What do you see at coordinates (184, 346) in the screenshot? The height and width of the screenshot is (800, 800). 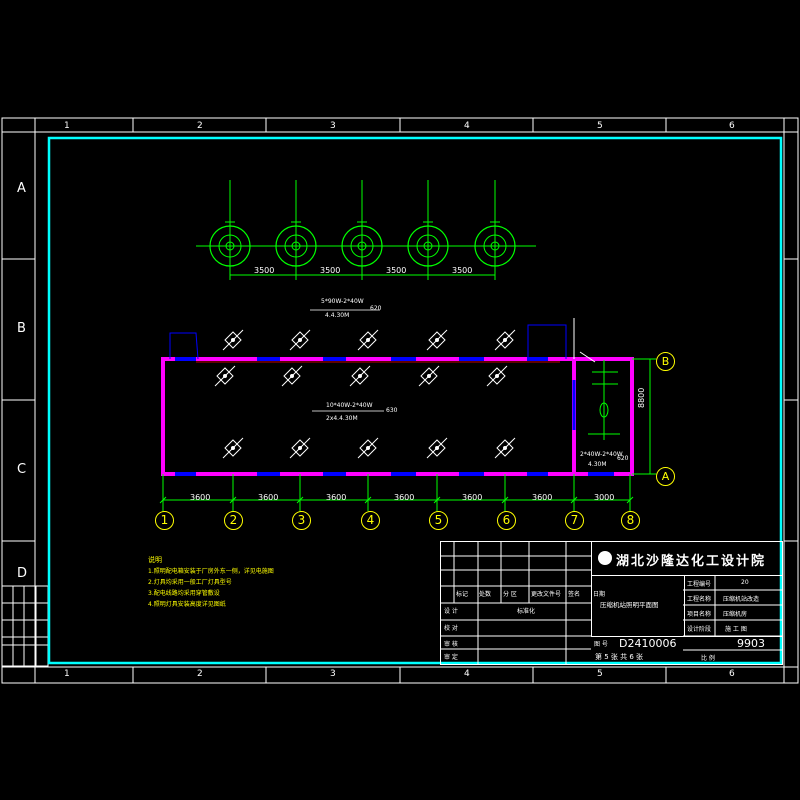 I see `canopy-left` at bounding box center [184, 346].